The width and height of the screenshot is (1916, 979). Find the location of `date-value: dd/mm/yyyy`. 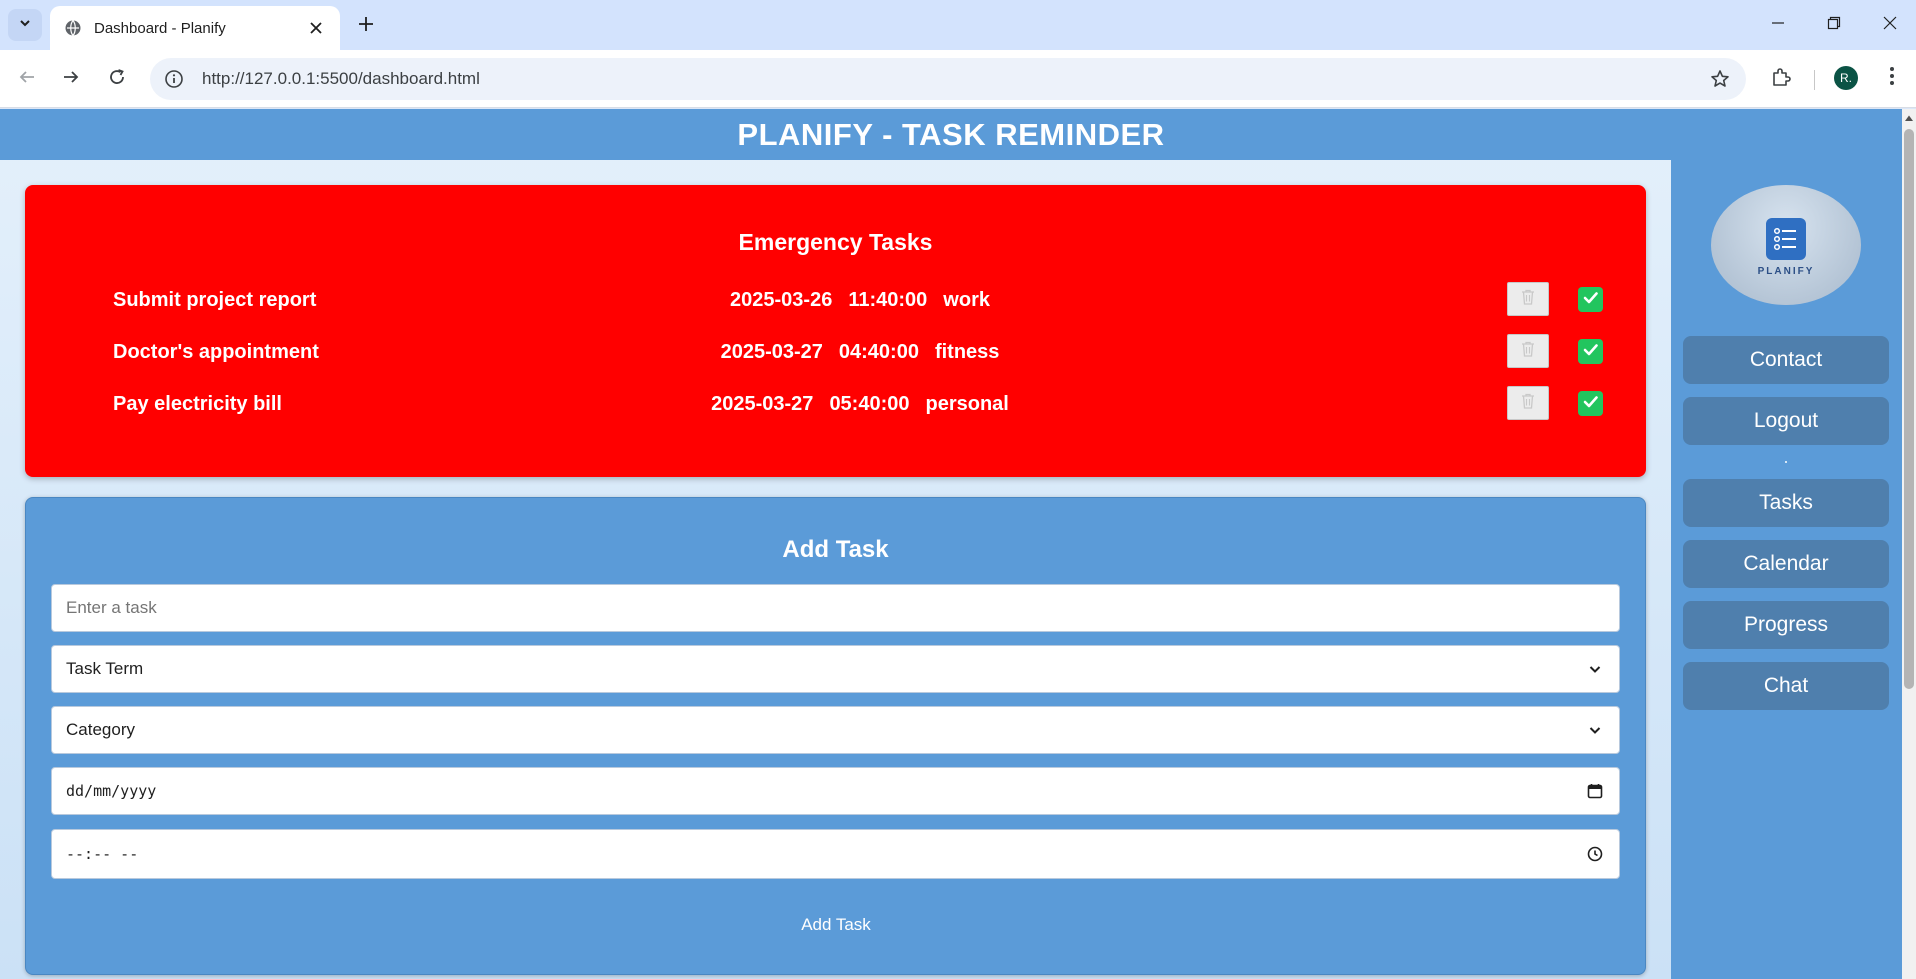

date-value: dd/mm/yyyy is located at coordinates (111, 791).